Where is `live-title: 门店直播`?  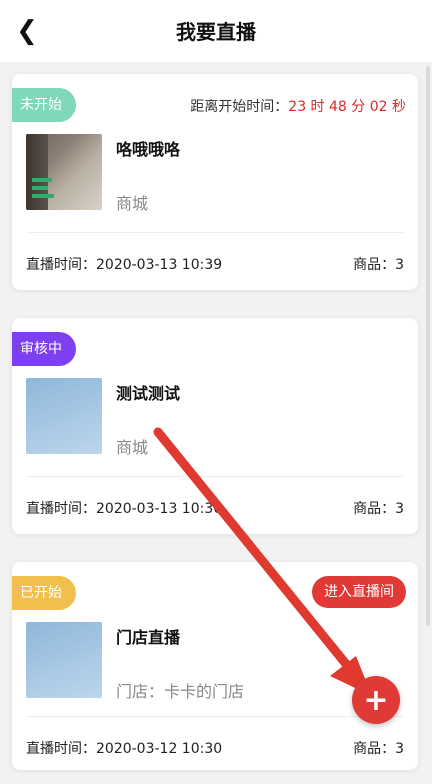
live-title: 门店直播 is located at coordinates (148, 637).